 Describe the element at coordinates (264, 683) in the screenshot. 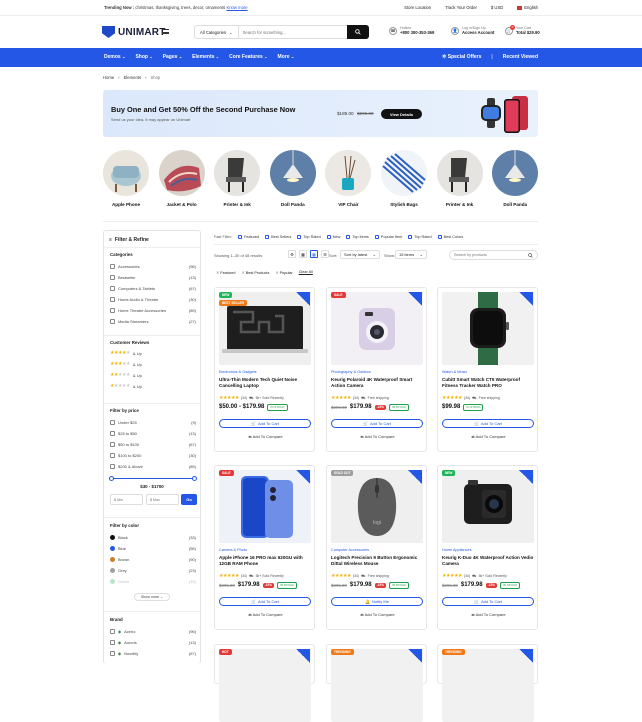

I see `product-card: HOT` at that location.